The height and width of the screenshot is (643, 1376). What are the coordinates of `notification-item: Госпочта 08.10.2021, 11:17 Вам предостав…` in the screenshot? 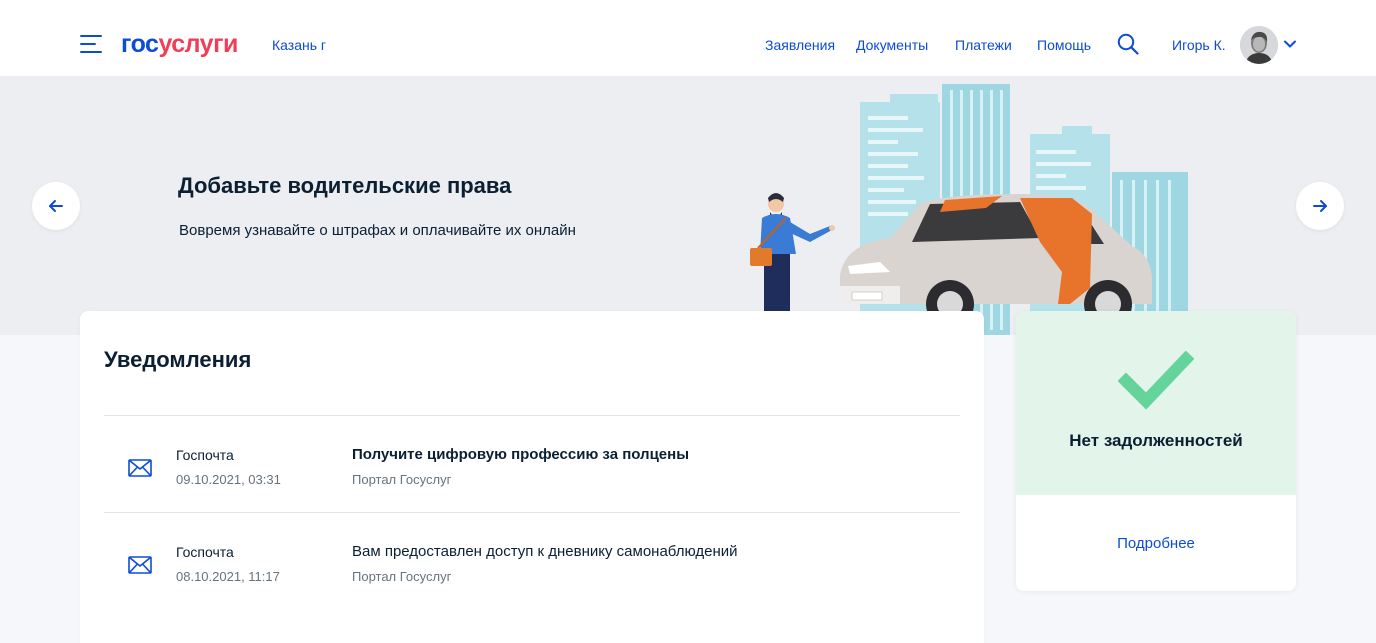 It's located at (532, 561).